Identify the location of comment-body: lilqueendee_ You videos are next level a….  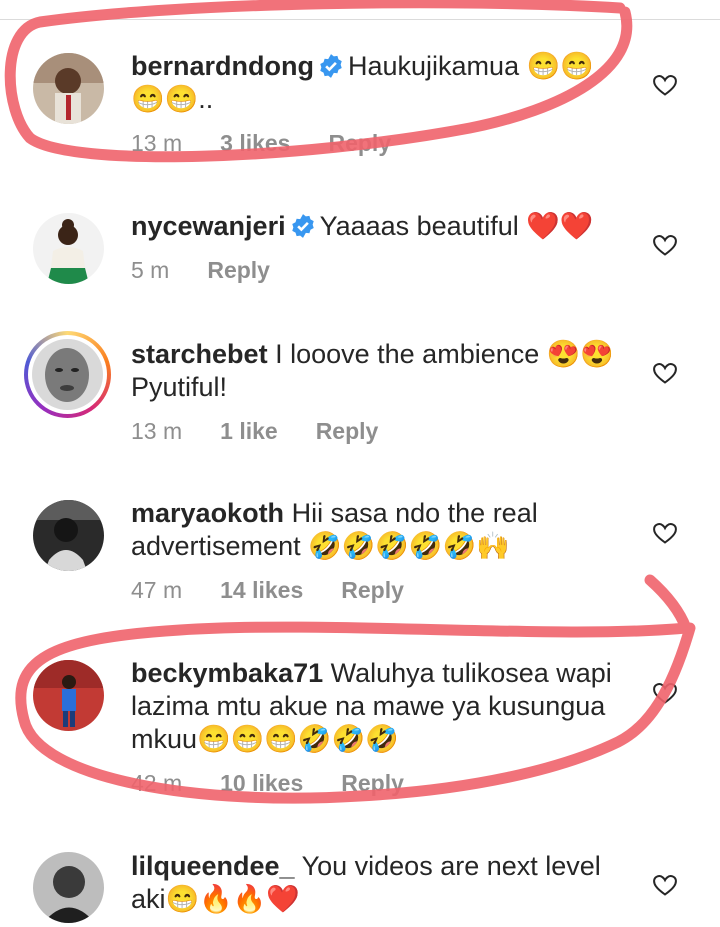
(381, 883).